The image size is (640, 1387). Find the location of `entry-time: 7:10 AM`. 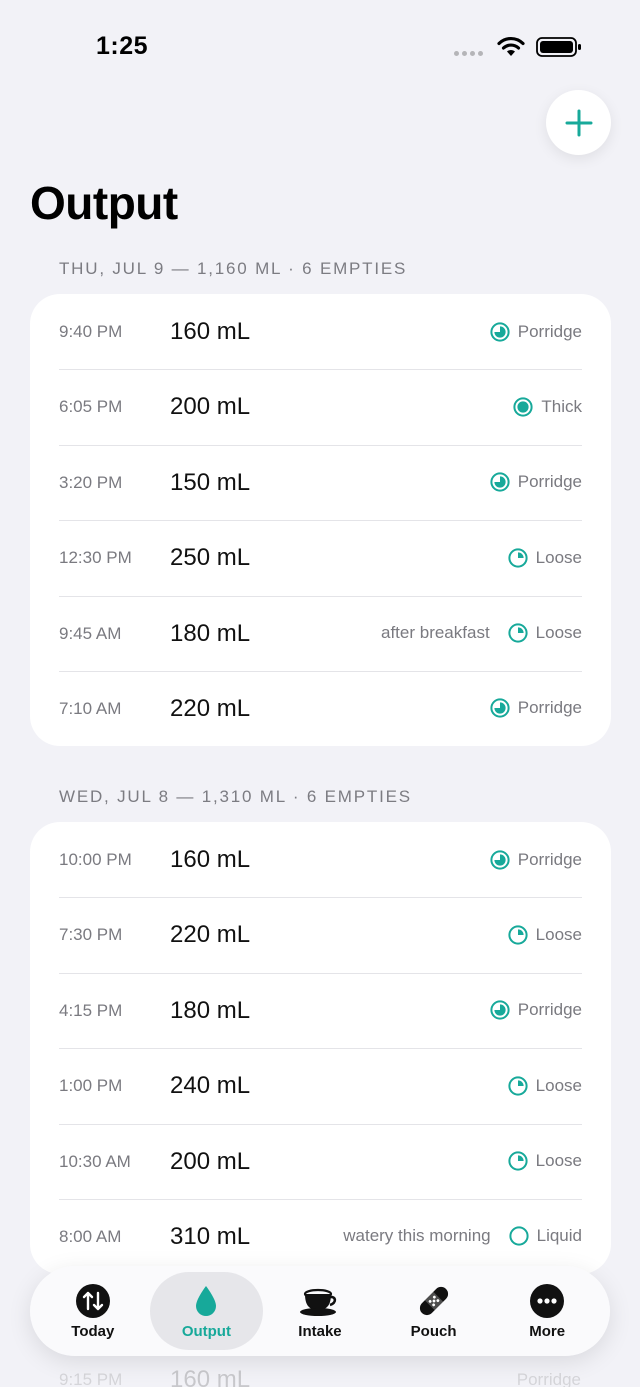

entry-time: 7:10 AM is located at coordinates (90, 708).